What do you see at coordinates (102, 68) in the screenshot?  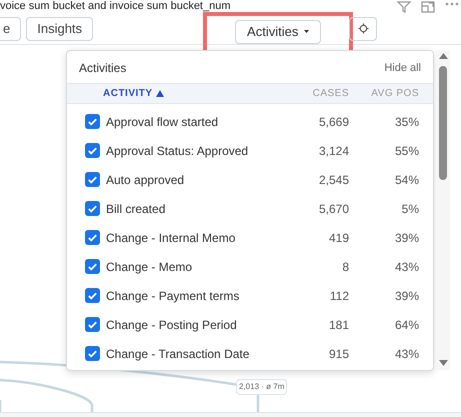 I see `panel-title: Activities` at bounding box center [102, 68].